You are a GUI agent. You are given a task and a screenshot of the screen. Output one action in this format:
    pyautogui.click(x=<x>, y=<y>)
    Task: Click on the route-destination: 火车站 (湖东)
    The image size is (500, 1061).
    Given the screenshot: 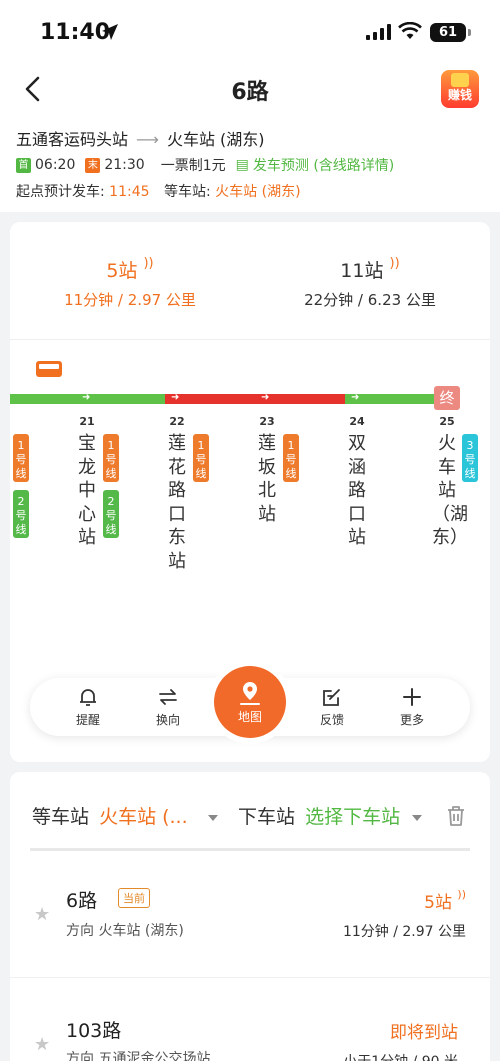 What is the action you would take?
    pyautogui.click(x=215, y=139)
    